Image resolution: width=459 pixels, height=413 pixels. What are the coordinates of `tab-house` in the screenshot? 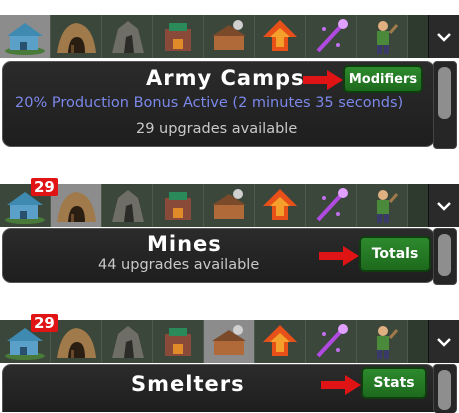 It's located at (25, 36).